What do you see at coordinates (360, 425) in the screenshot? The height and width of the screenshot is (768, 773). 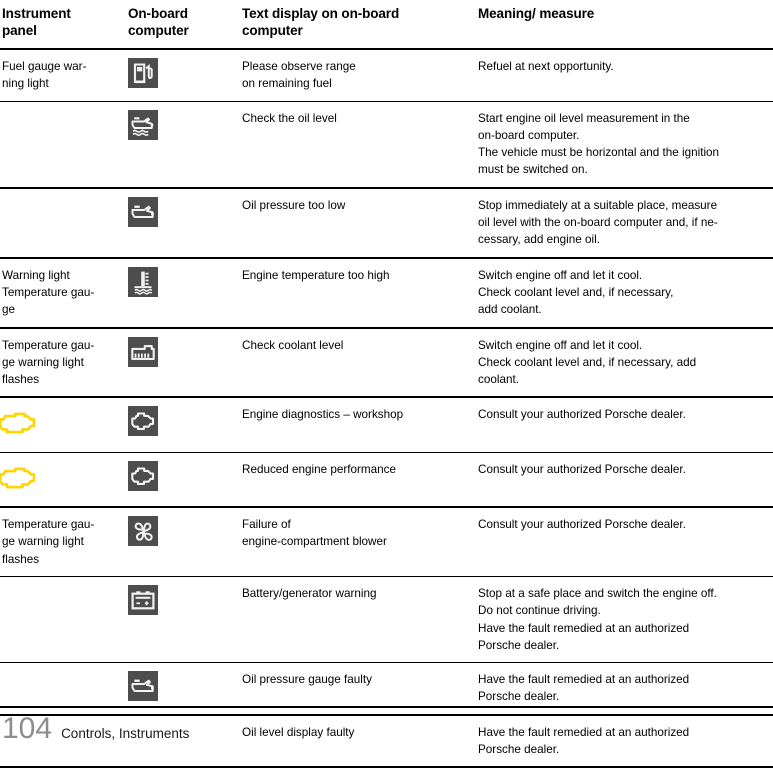 I see `cell-text-display: Engine diagnostics – workshop` at bounding box center [360, 425].